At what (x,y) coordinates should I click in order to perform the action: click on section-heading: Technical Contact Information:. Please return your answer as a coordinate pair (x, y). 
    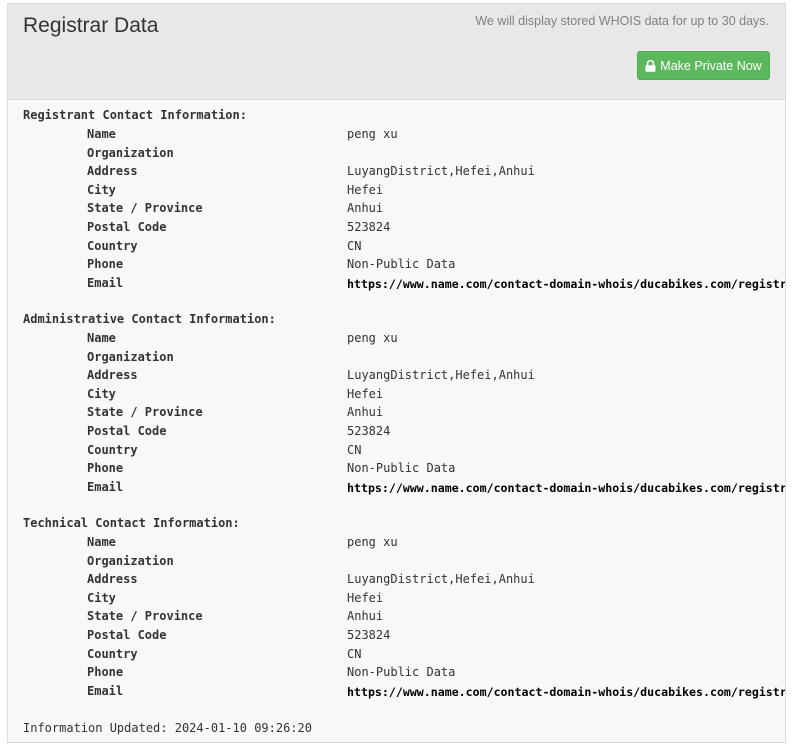
    Looking at the image, I should click on (131, 523).